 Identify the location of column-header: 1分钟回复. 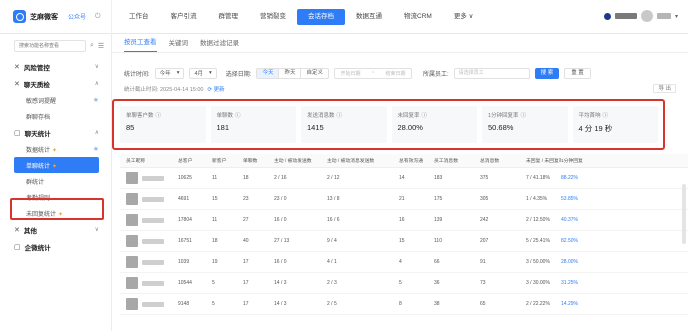
(595, 160).